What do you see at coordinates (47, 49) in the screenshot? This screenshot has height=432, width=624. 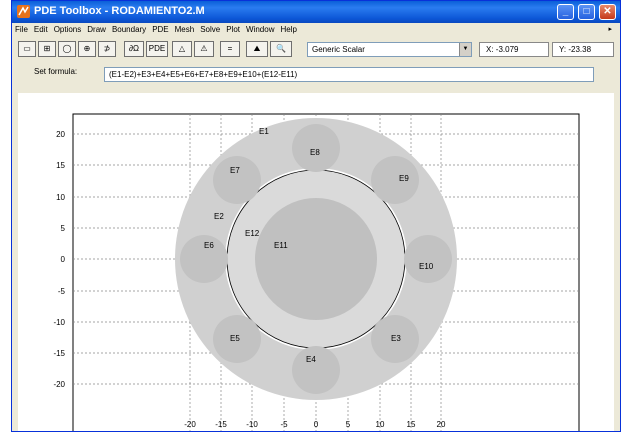 I see `draw-centered-rectangle-icon: ⊞` at bounding box center [47, 49].